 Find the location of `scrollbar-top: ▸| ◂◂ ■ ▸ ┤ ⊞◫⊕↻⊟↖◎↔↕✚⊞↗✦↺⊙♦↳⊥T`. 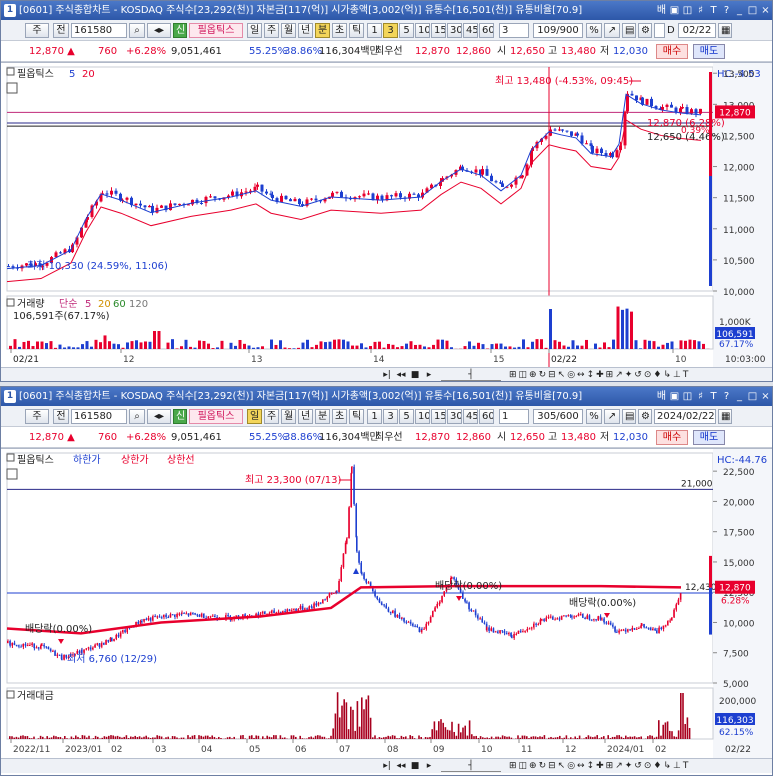

scrollbar-top: ▸| ◂◂ ■ ▸ ┤ ⊞◫⊕↻⊟↖◎↔↕✚⊞↗✦↺⊙♦↳⊥T is located at coordinates (386, 374).